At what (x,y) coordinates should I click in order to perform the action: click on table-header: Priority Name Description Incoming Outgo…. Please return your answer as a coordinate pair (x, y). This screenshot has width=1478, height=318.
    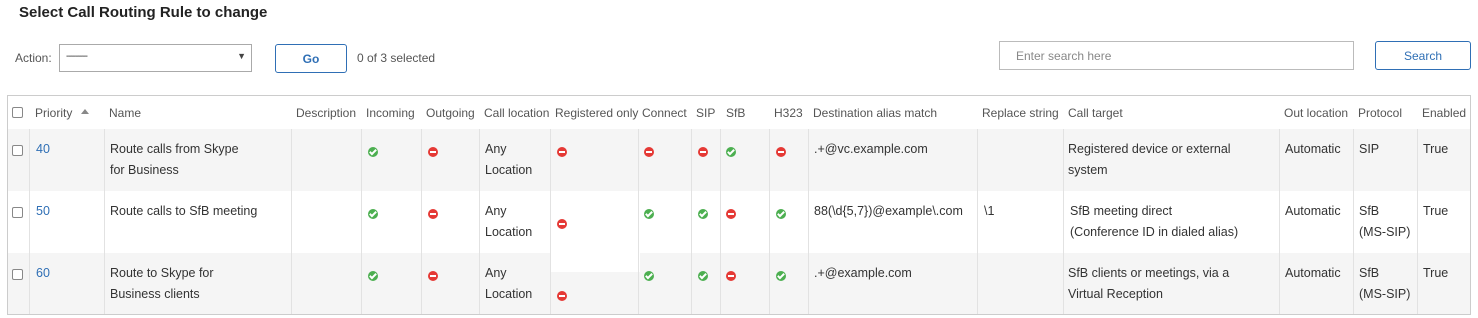
    Looking at the image, I should click on (739, 113).